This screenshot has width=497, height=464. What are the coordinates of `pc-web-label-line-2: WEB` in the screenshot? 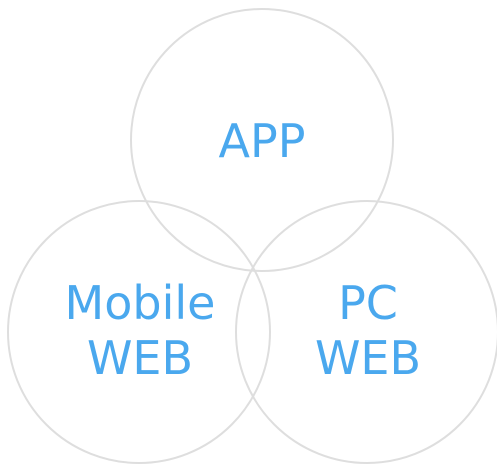 It's located at (368, 358).